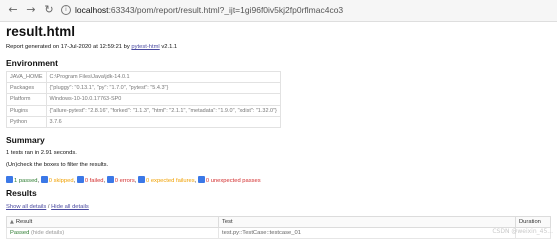 This screenshot has height=243, width=557. Describe the element at coordinates (26, 121) in the screenshot. I see `environment-key: Python` at that location.